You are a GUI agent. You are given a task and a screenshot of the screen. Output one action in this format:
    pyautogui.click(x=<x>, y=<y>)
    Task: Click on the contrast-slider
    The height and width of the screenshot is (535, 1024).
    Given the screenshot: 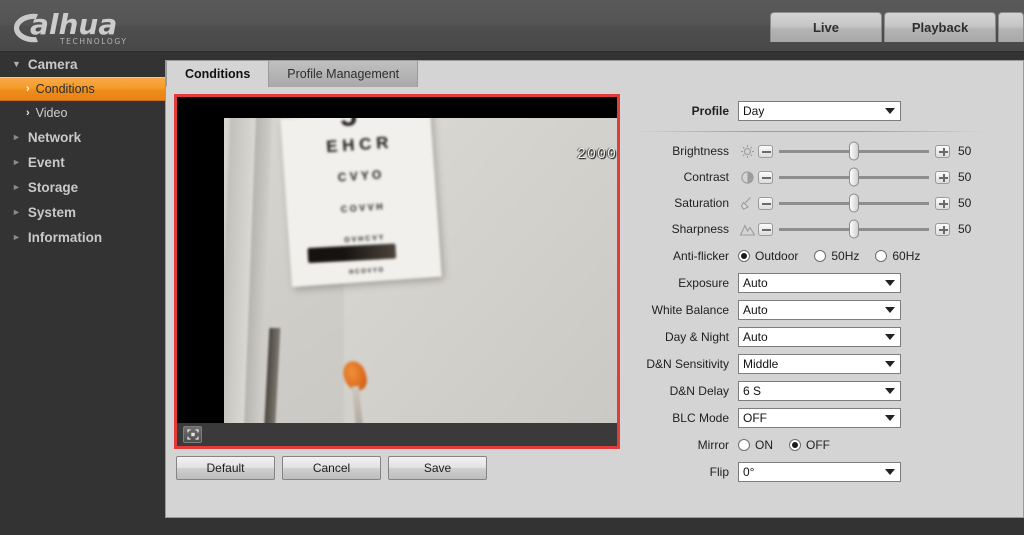 What is the action you would take?
    pyautogui.click(x=854, y=177)
    